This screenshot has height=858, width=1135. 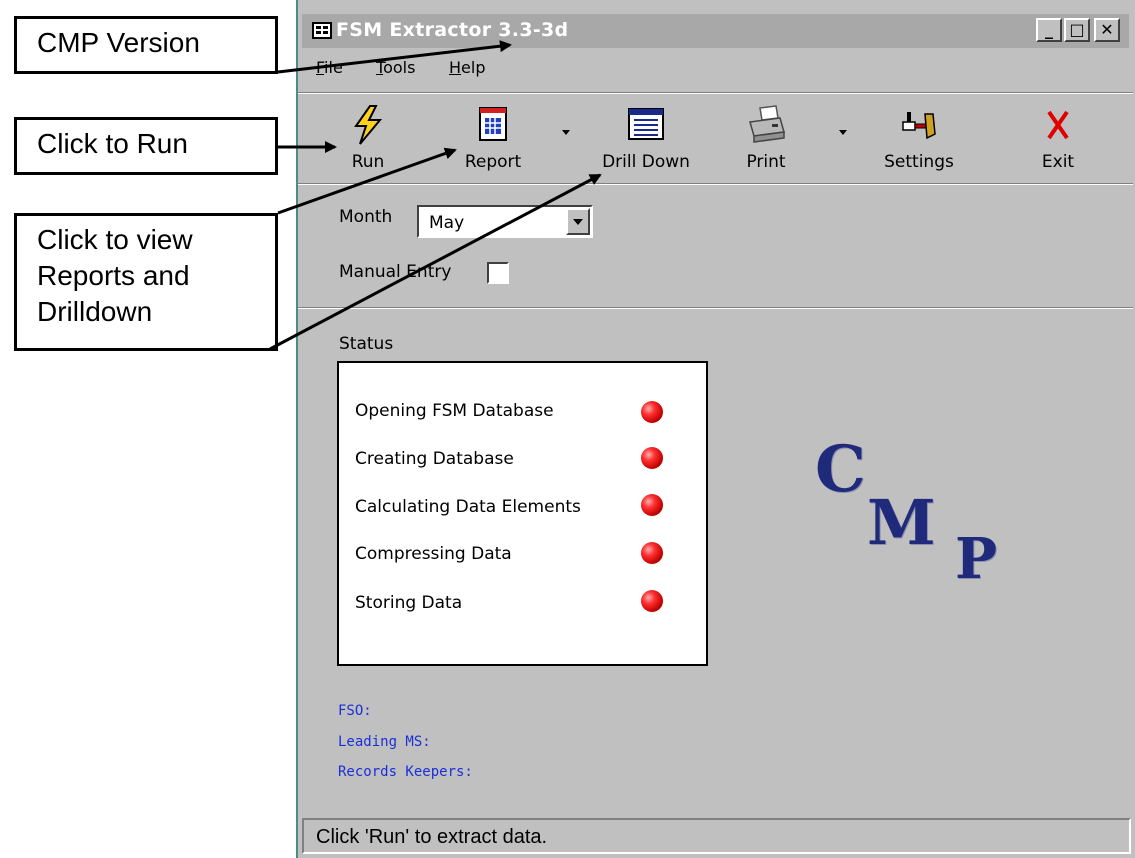 I want to click on menu-file: File, so click(x=329, y=67).